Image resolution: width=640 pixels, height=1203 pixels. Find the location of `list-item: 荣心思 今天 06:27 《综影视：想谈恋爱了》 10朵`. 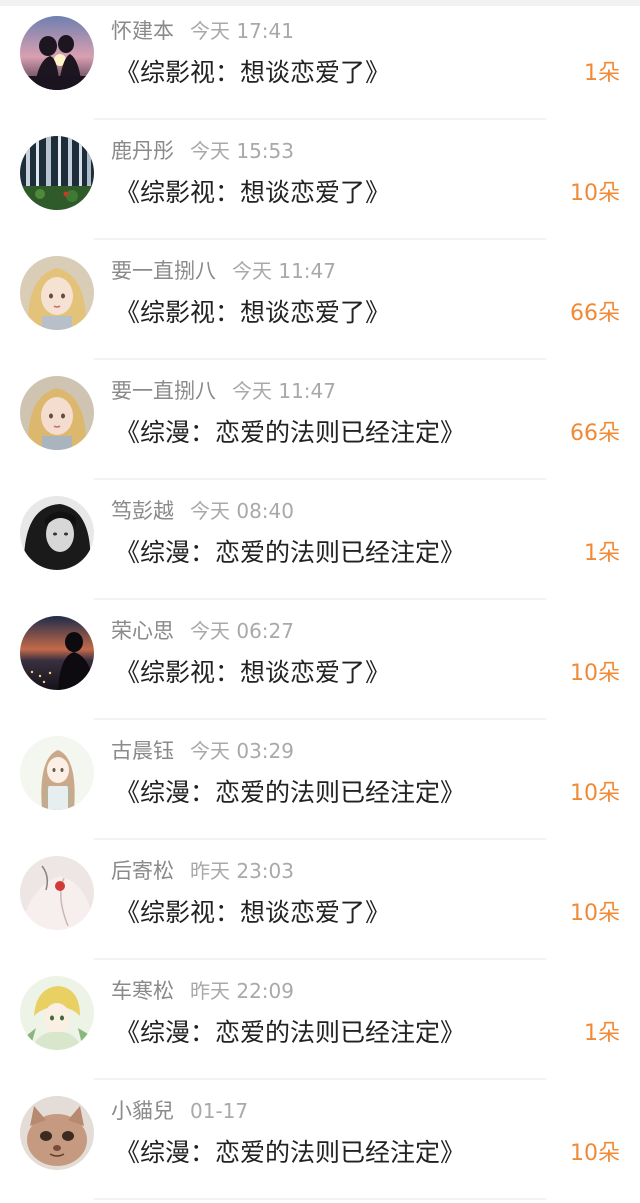

list-item: 荣心思 今天 06:27 《综影视：想谈恋爱了》 10朵 is located at coordinates (320, 660).